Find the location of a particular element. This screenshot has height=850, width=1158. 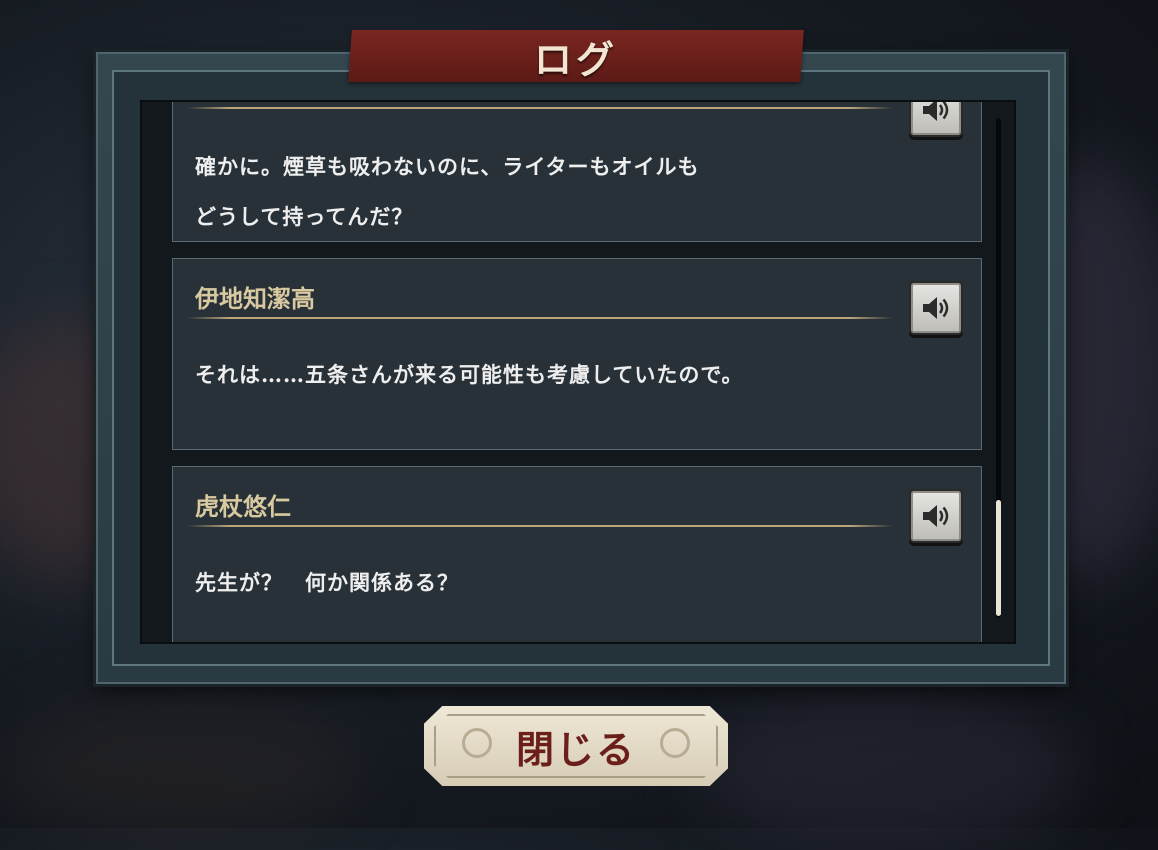

scrollbar-thumb is located at coordinates (998, 558).